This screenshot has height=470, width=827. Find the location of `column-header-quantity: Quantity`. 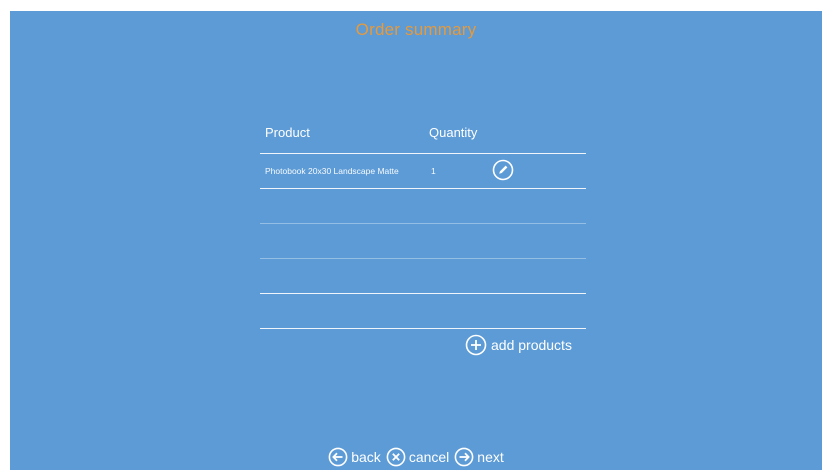

column-header-quantity: Quantity is located at coordinates (453, 132).